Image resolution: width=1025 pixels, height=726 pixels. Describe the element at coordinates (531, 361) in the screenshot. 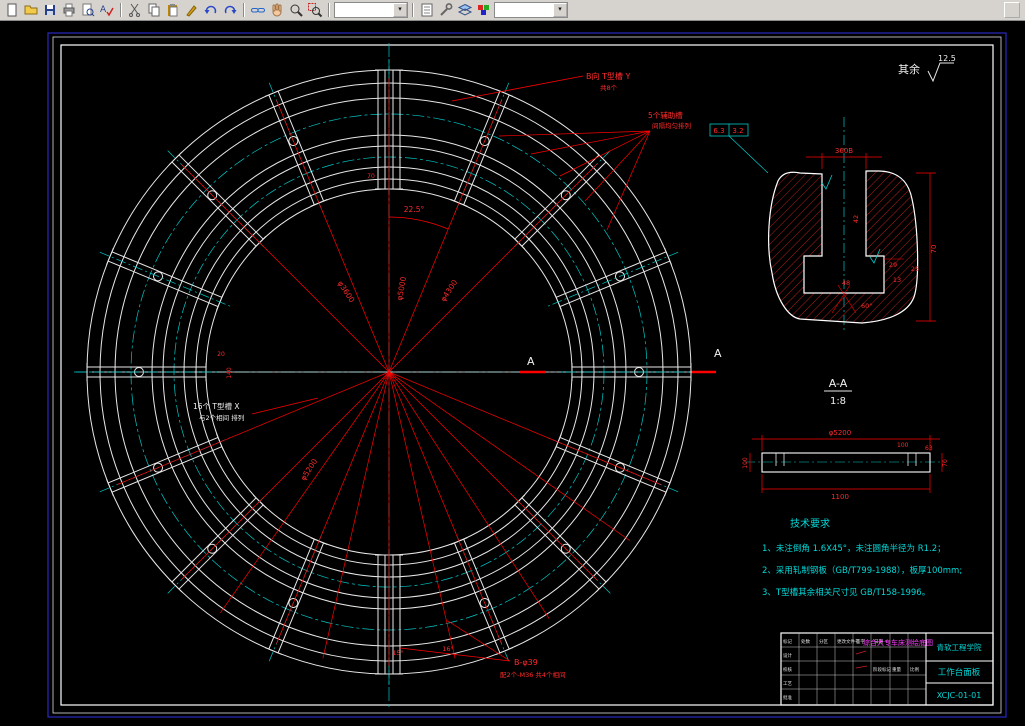

I see `section-label-a-left: A` at that location.